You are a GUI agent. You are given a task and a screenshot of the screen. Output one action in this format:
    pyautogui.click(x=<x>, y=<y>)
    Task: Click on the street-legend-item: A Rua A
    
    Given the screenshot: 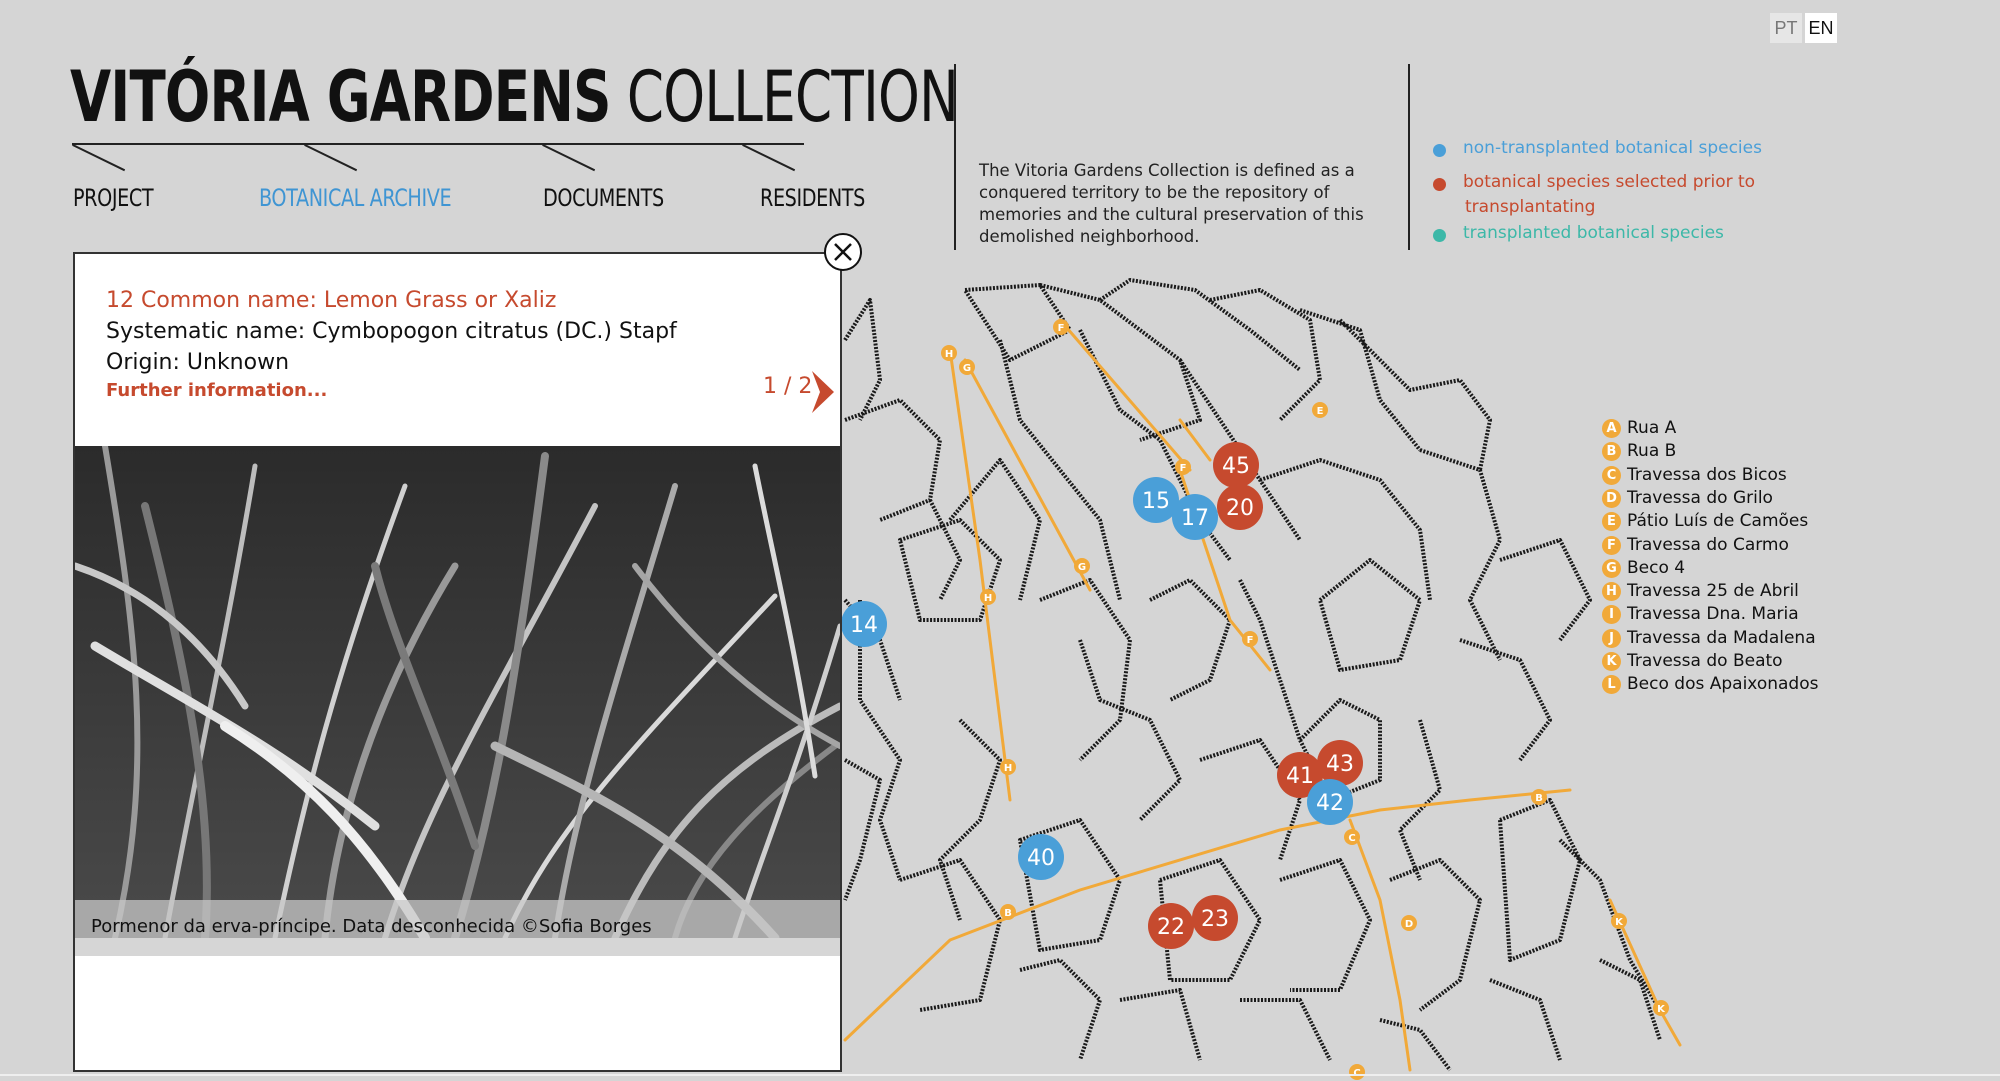 What is the action you would take?
    pyautogui.click(x=1639, y=428)
    